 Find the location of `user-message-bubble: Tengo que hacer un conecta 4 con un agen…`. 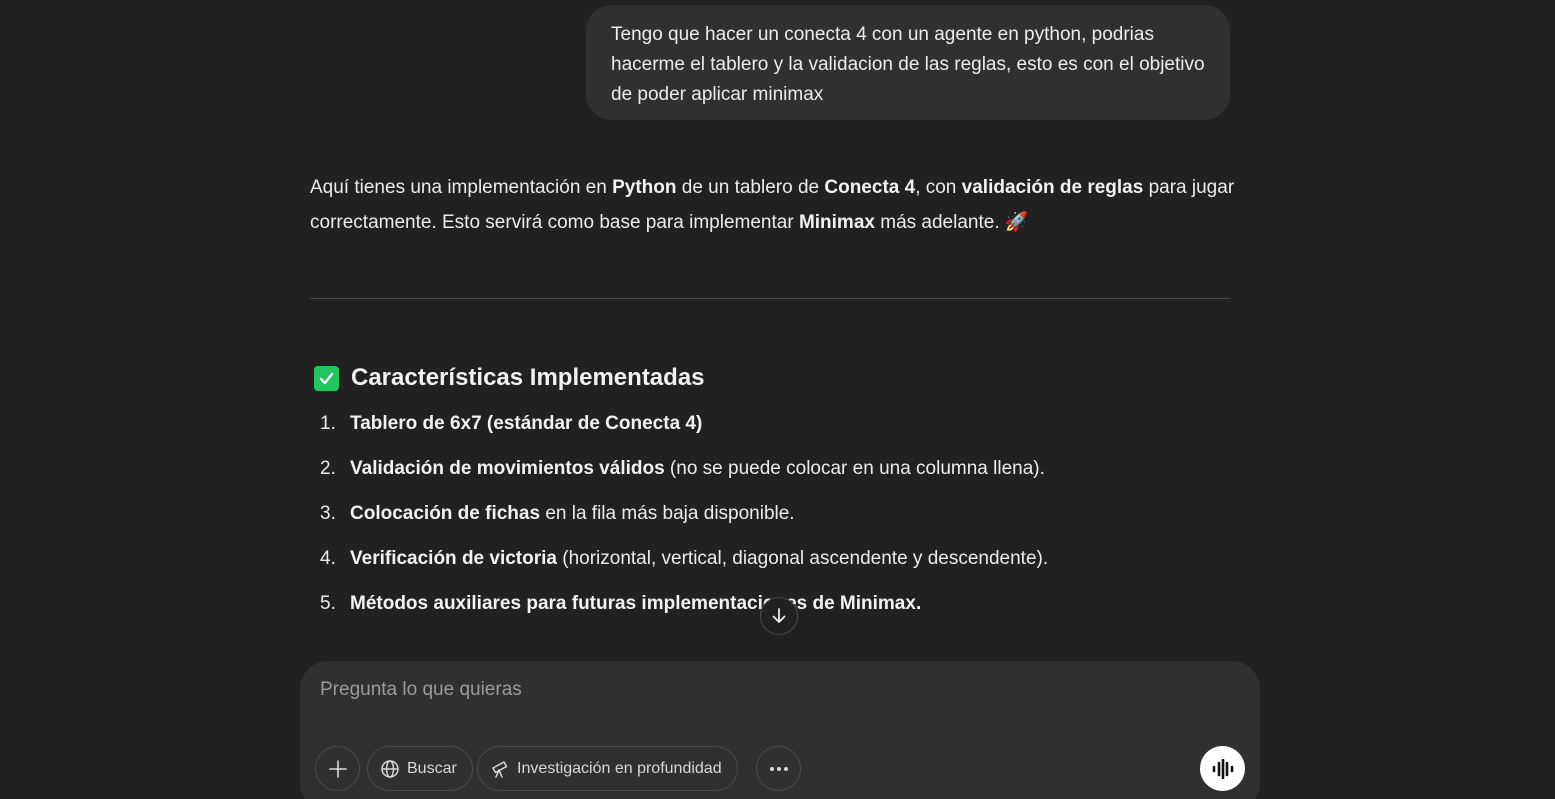

user-message-bubble: Tengo que hacer un conecta 4 con un agen… is located at coordinates (908, 62).